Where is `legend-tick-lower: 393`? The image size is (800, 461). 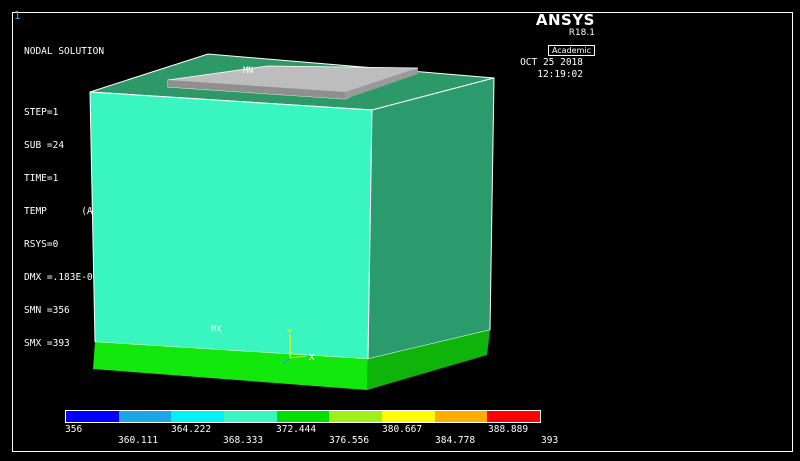
legend-tick-lower: 393 is located at coordinates (550, 440).